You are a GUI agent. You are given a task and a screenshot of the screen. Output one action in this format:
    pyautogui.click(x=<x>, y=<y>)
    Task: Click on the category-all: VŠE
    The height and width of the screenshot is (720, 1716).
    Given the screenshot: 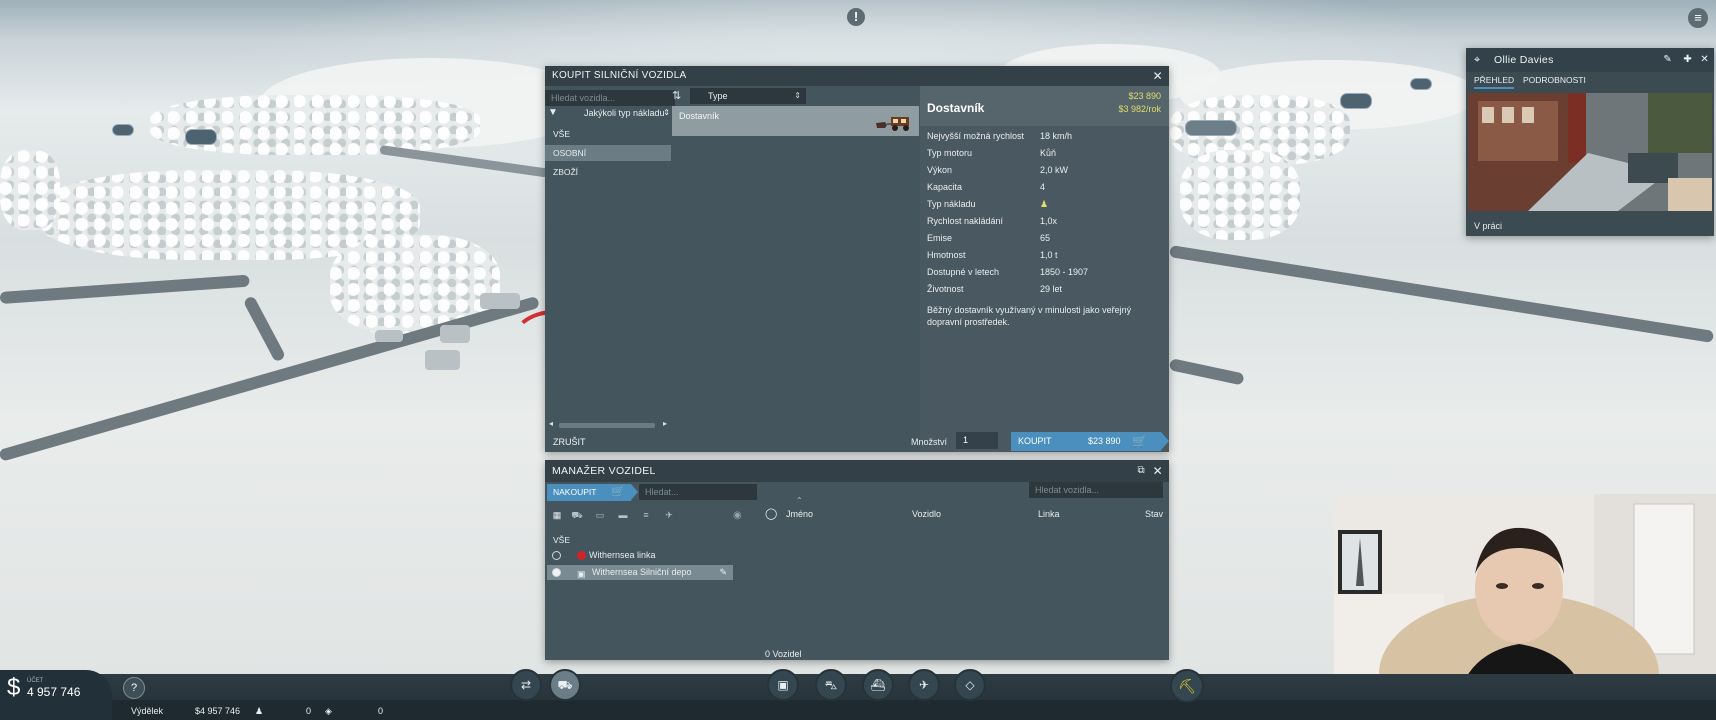 What is the action you would take?
    pyautogui.click(x=608, y=134)
    